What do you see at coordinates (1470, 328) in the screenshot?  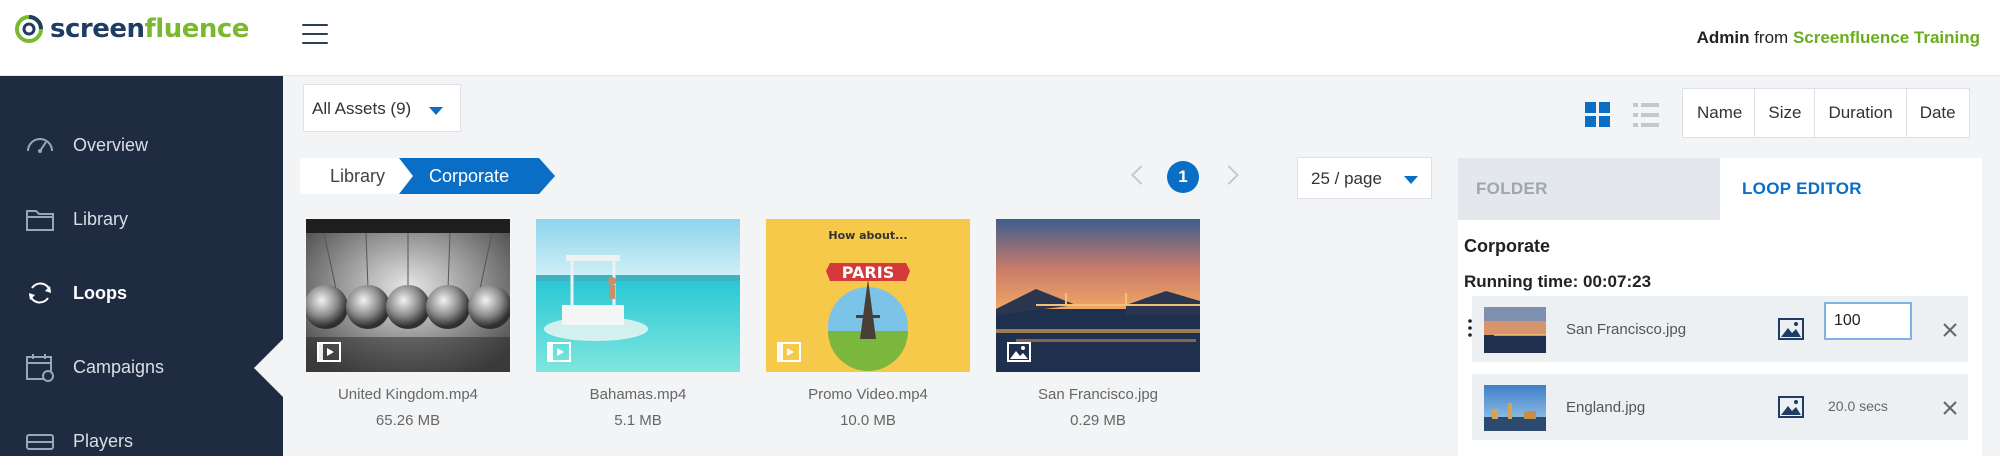 I see `drag-handle-icon` at bounding box center [1470, 328].